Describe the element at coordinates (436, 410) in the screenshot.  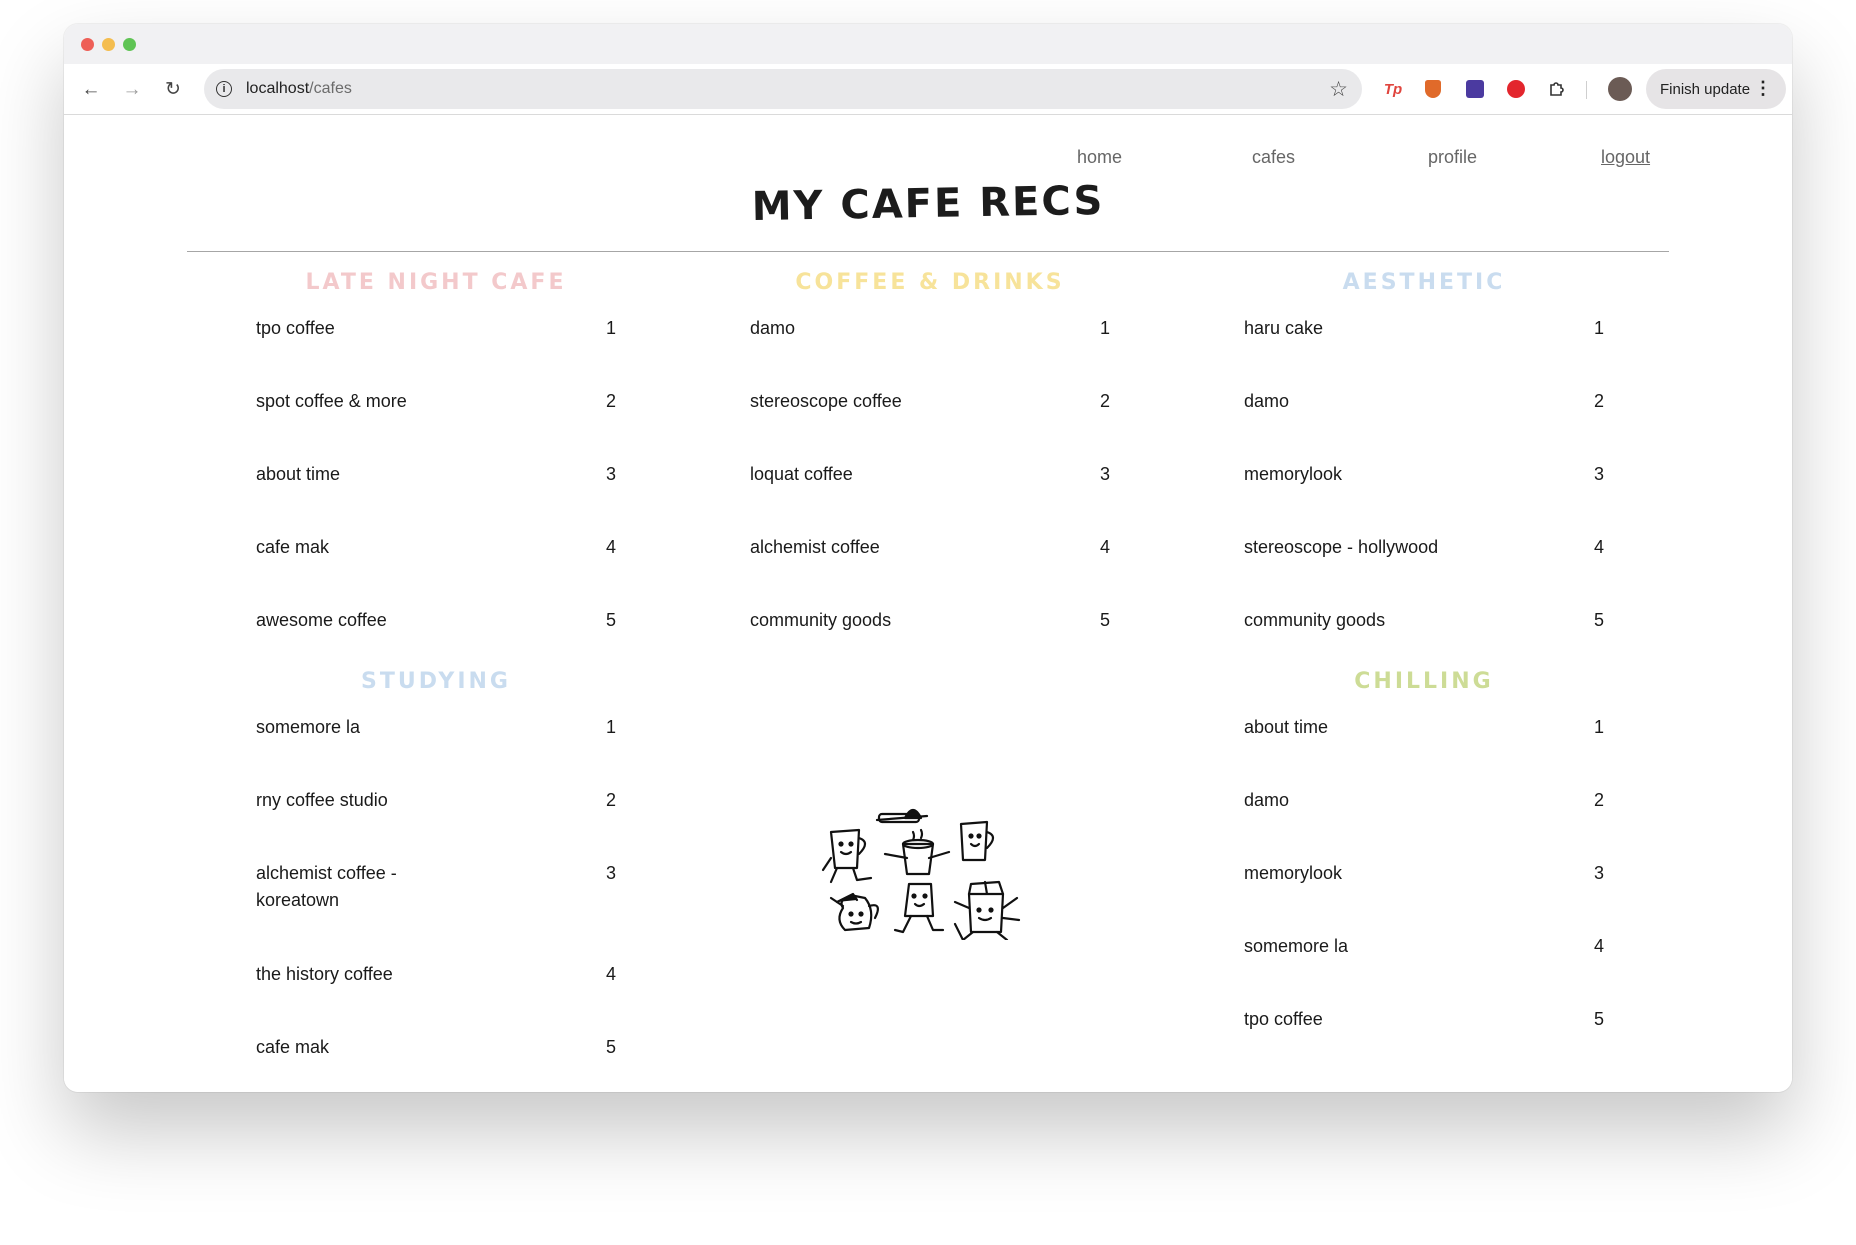
I see `list-item: spot coffee & more 2` at that location.